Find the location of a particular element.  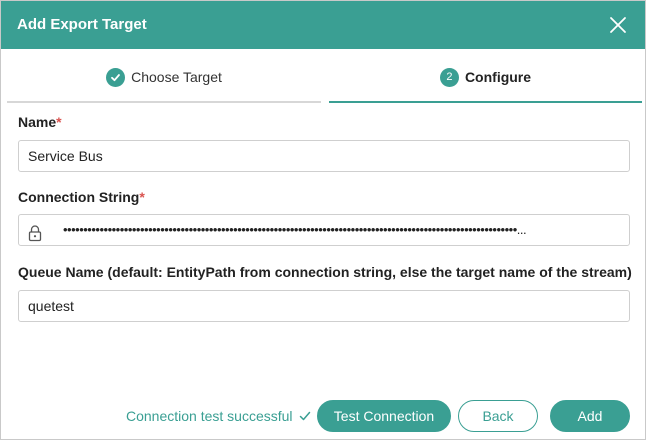

queue-name-input is located at coordinates (324, 306).